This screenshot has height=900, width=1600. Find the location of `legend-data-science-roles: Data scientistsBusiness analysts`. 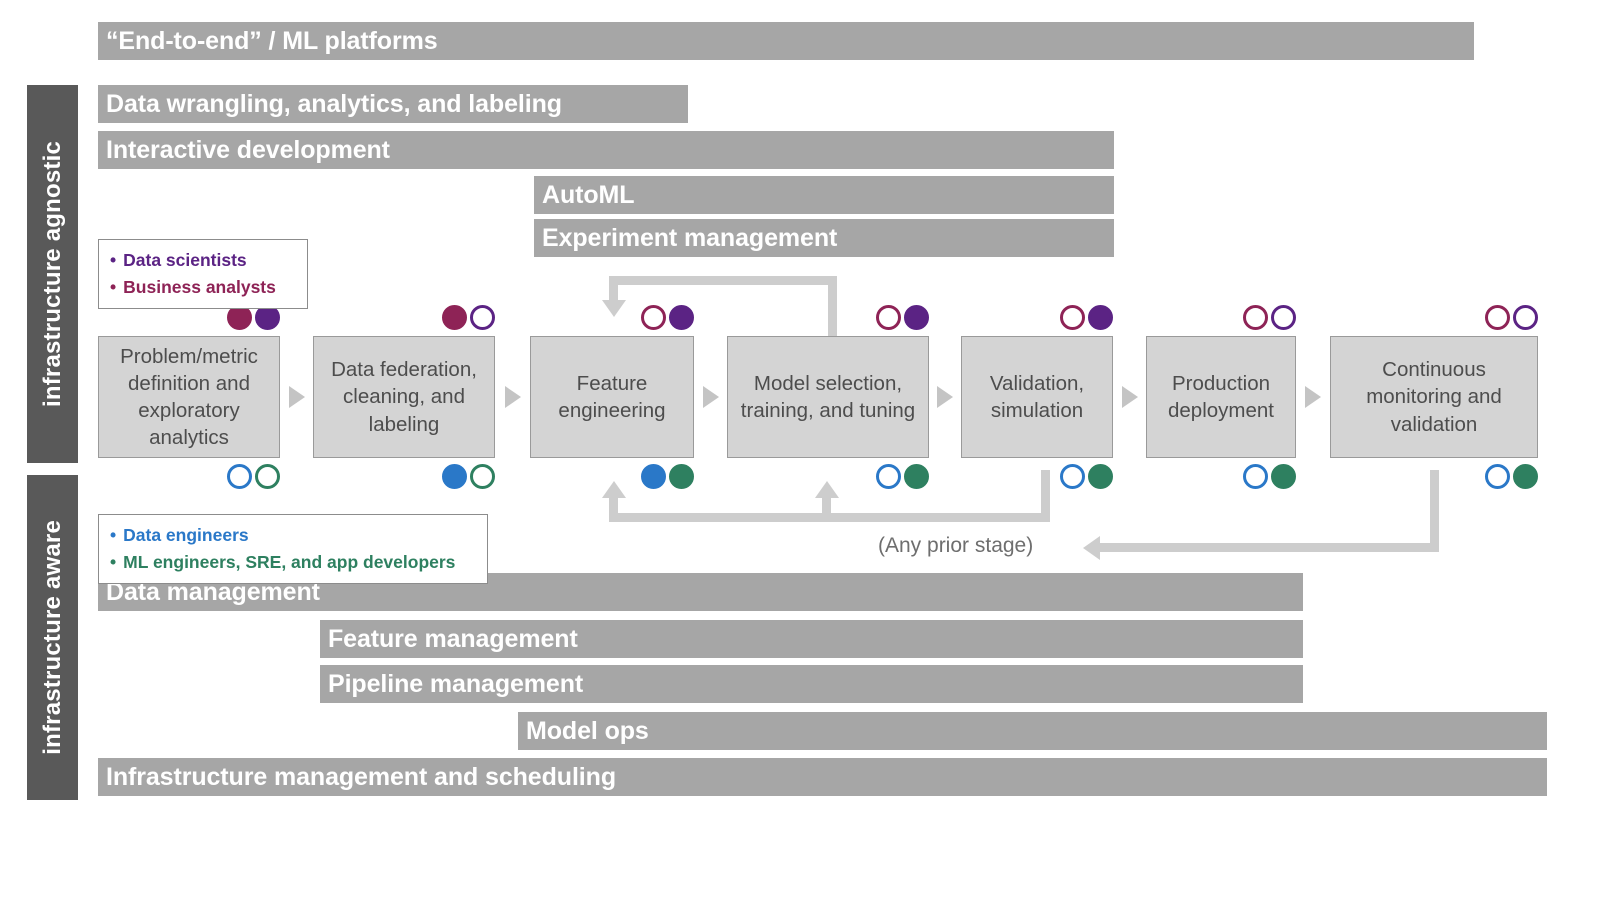

legend-data-science-roles: Data scientistsBusiness analysts is located at coordinates (203, 274).